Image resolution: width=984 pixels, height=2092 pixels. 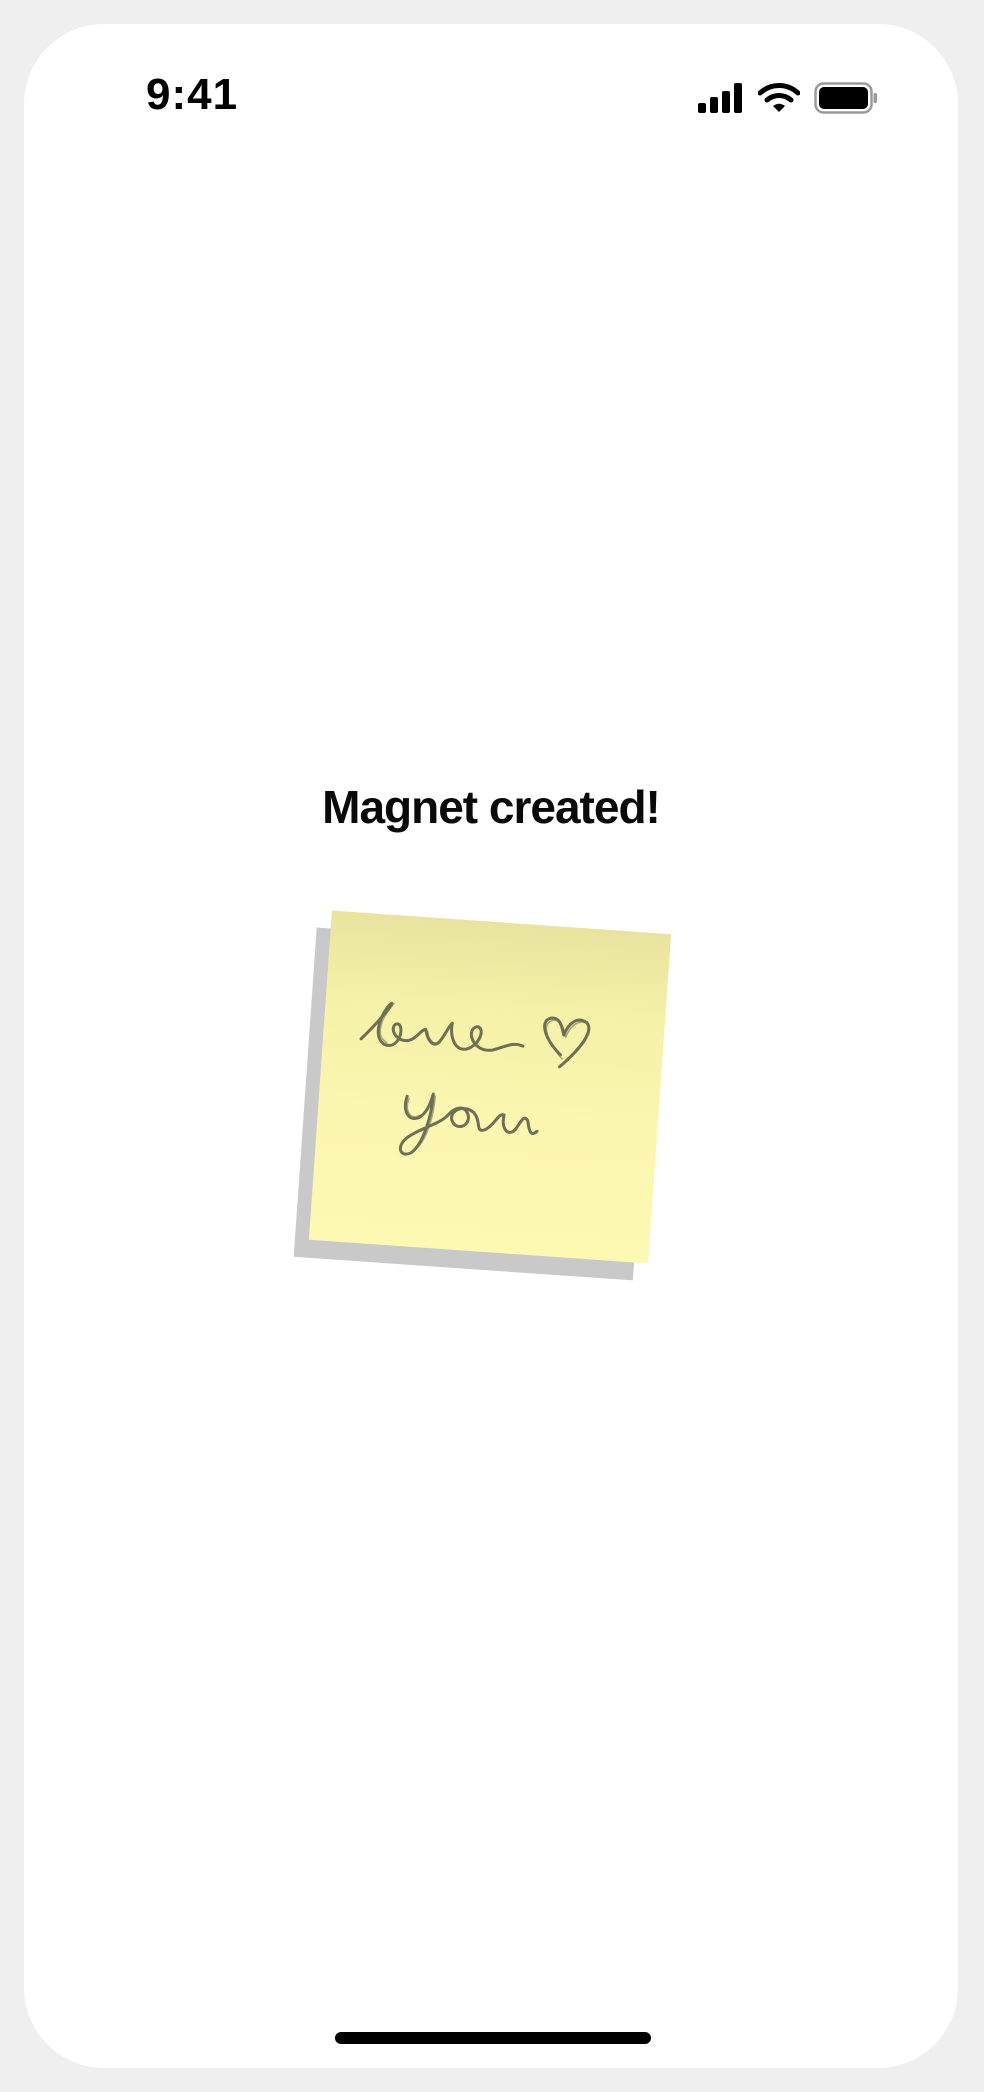 What do you see at coordinates (491, 807) in the screenshot?
I see `page-title: Magnet created!` at bounding box center [491, 807].